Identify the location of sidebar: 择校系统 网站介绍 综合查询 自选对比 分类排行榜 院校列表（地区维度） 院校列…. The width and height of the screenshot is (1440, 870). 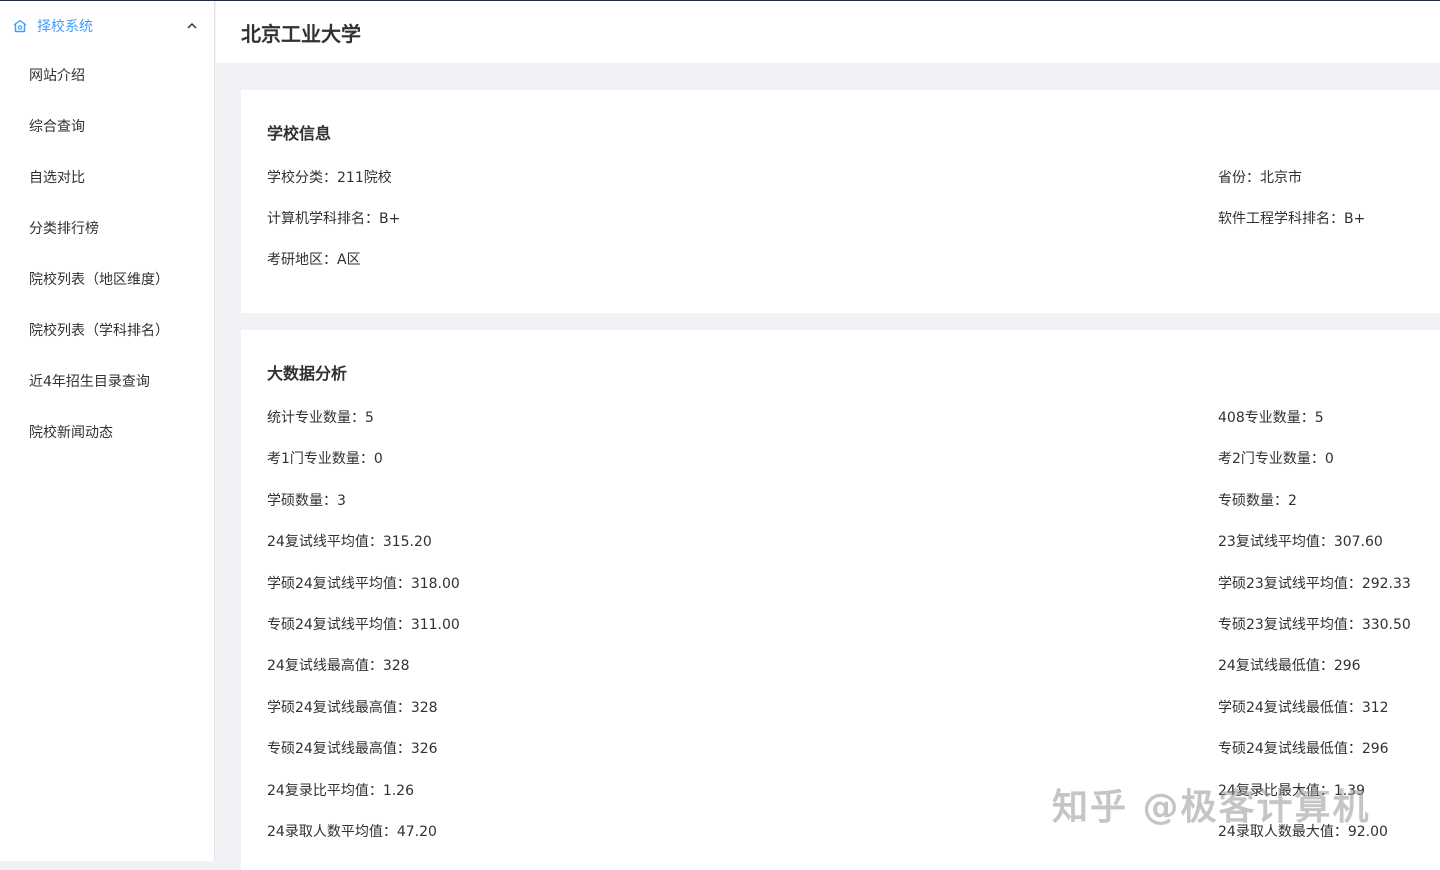
(107, 431).